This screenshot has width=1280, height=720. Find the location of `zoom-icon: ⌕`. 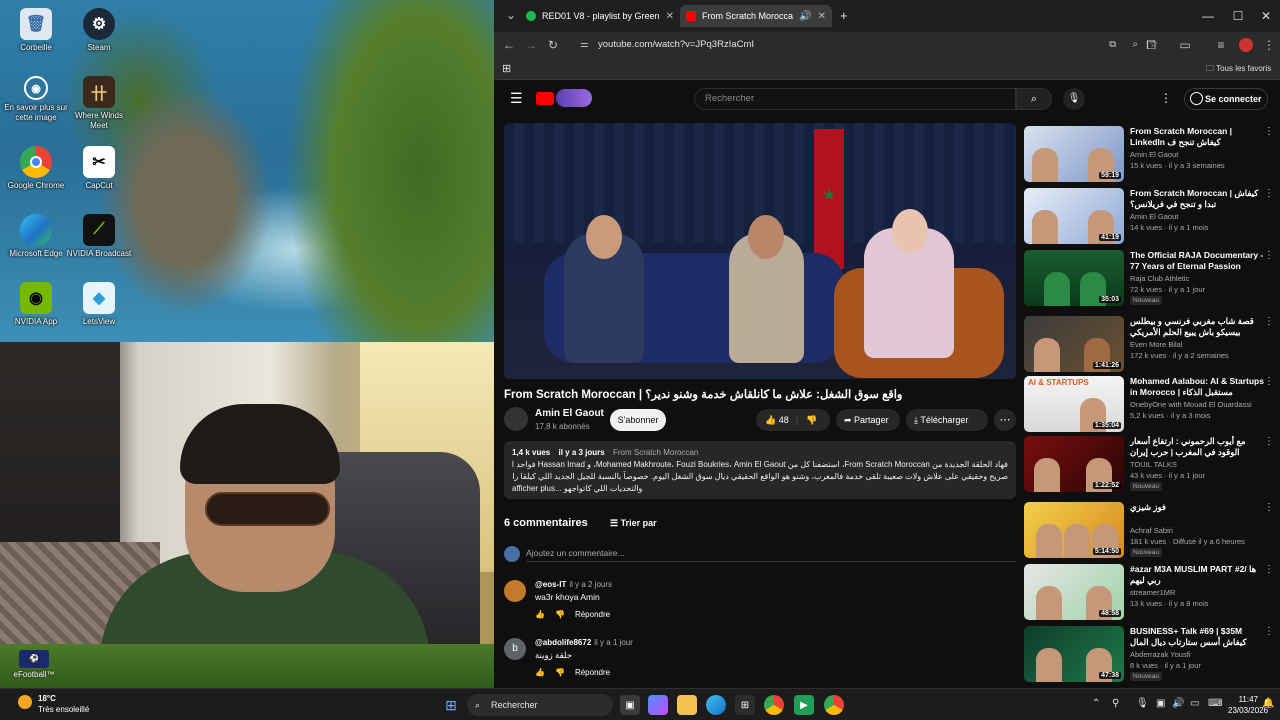

zoom-icon: ⌕ is located at coordinates (1135, 45).